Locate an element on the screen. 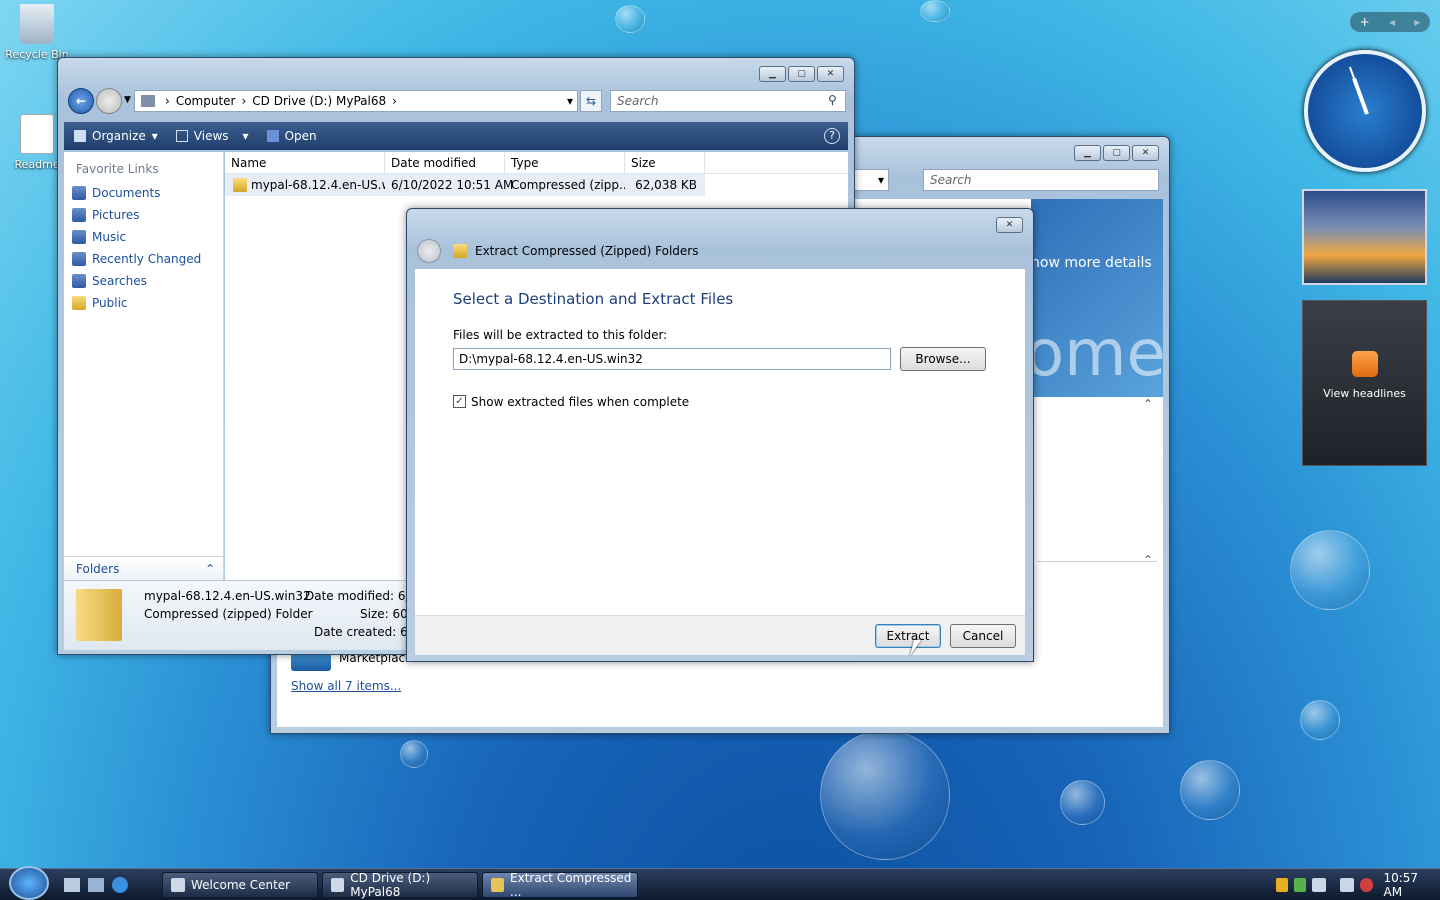 The height and width of the screenshot is (900, 1440). updates-icon is located at coordinates (1299, 885).